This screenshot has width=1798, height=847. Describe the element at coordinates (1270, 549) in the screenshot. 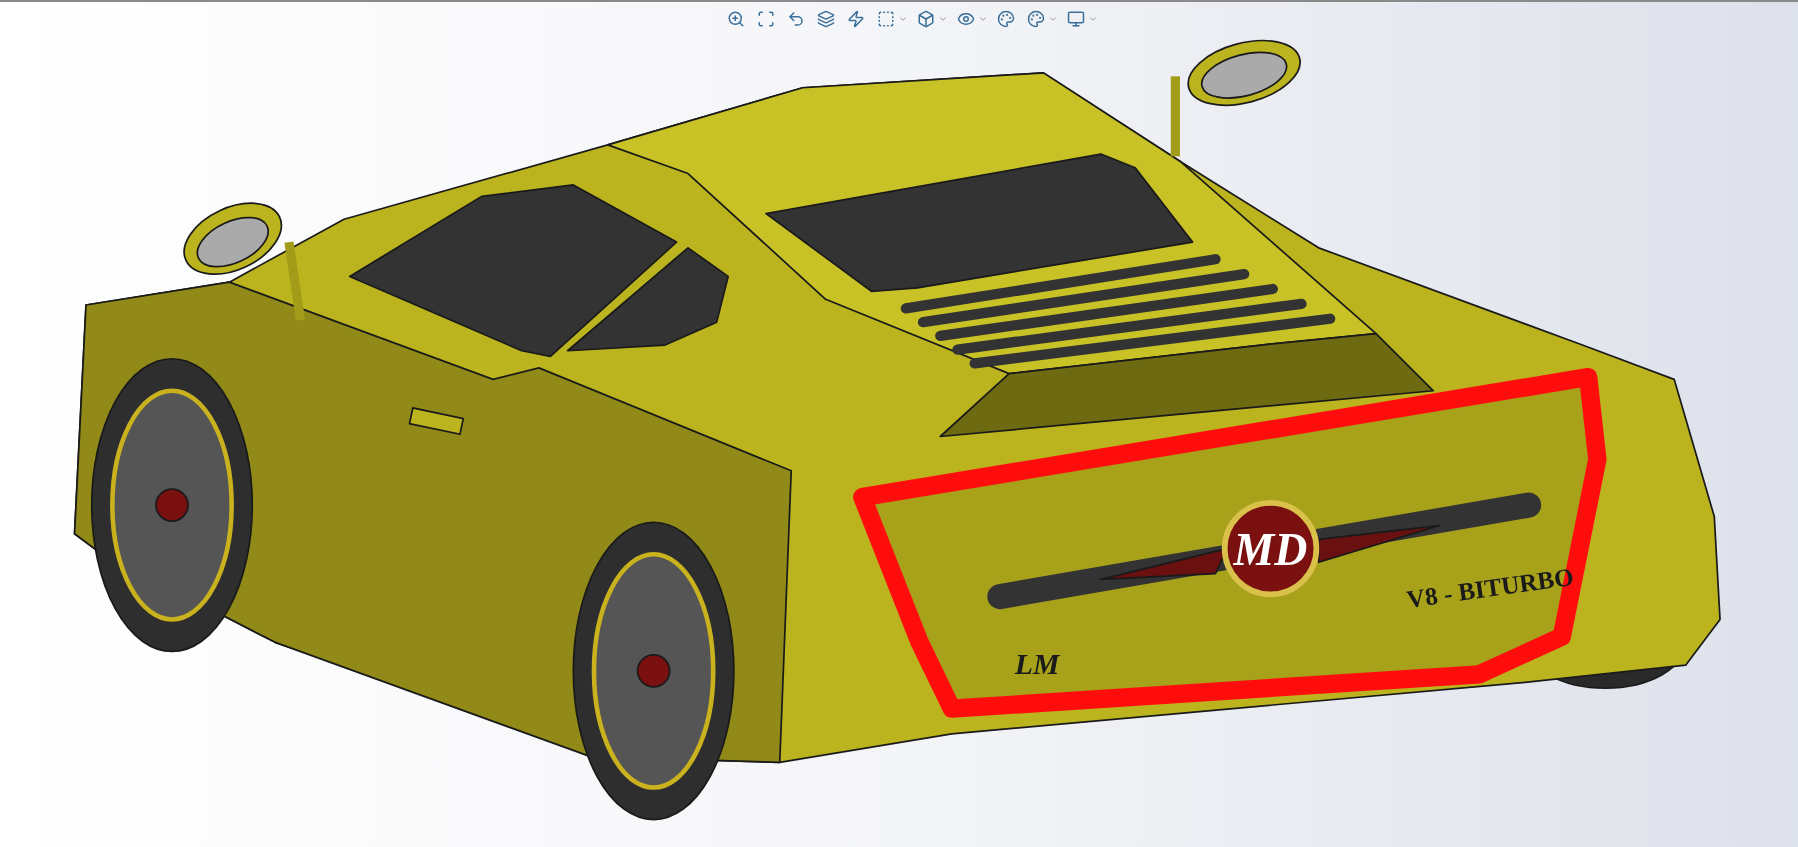

I see `emblem-text: MD` at that location.